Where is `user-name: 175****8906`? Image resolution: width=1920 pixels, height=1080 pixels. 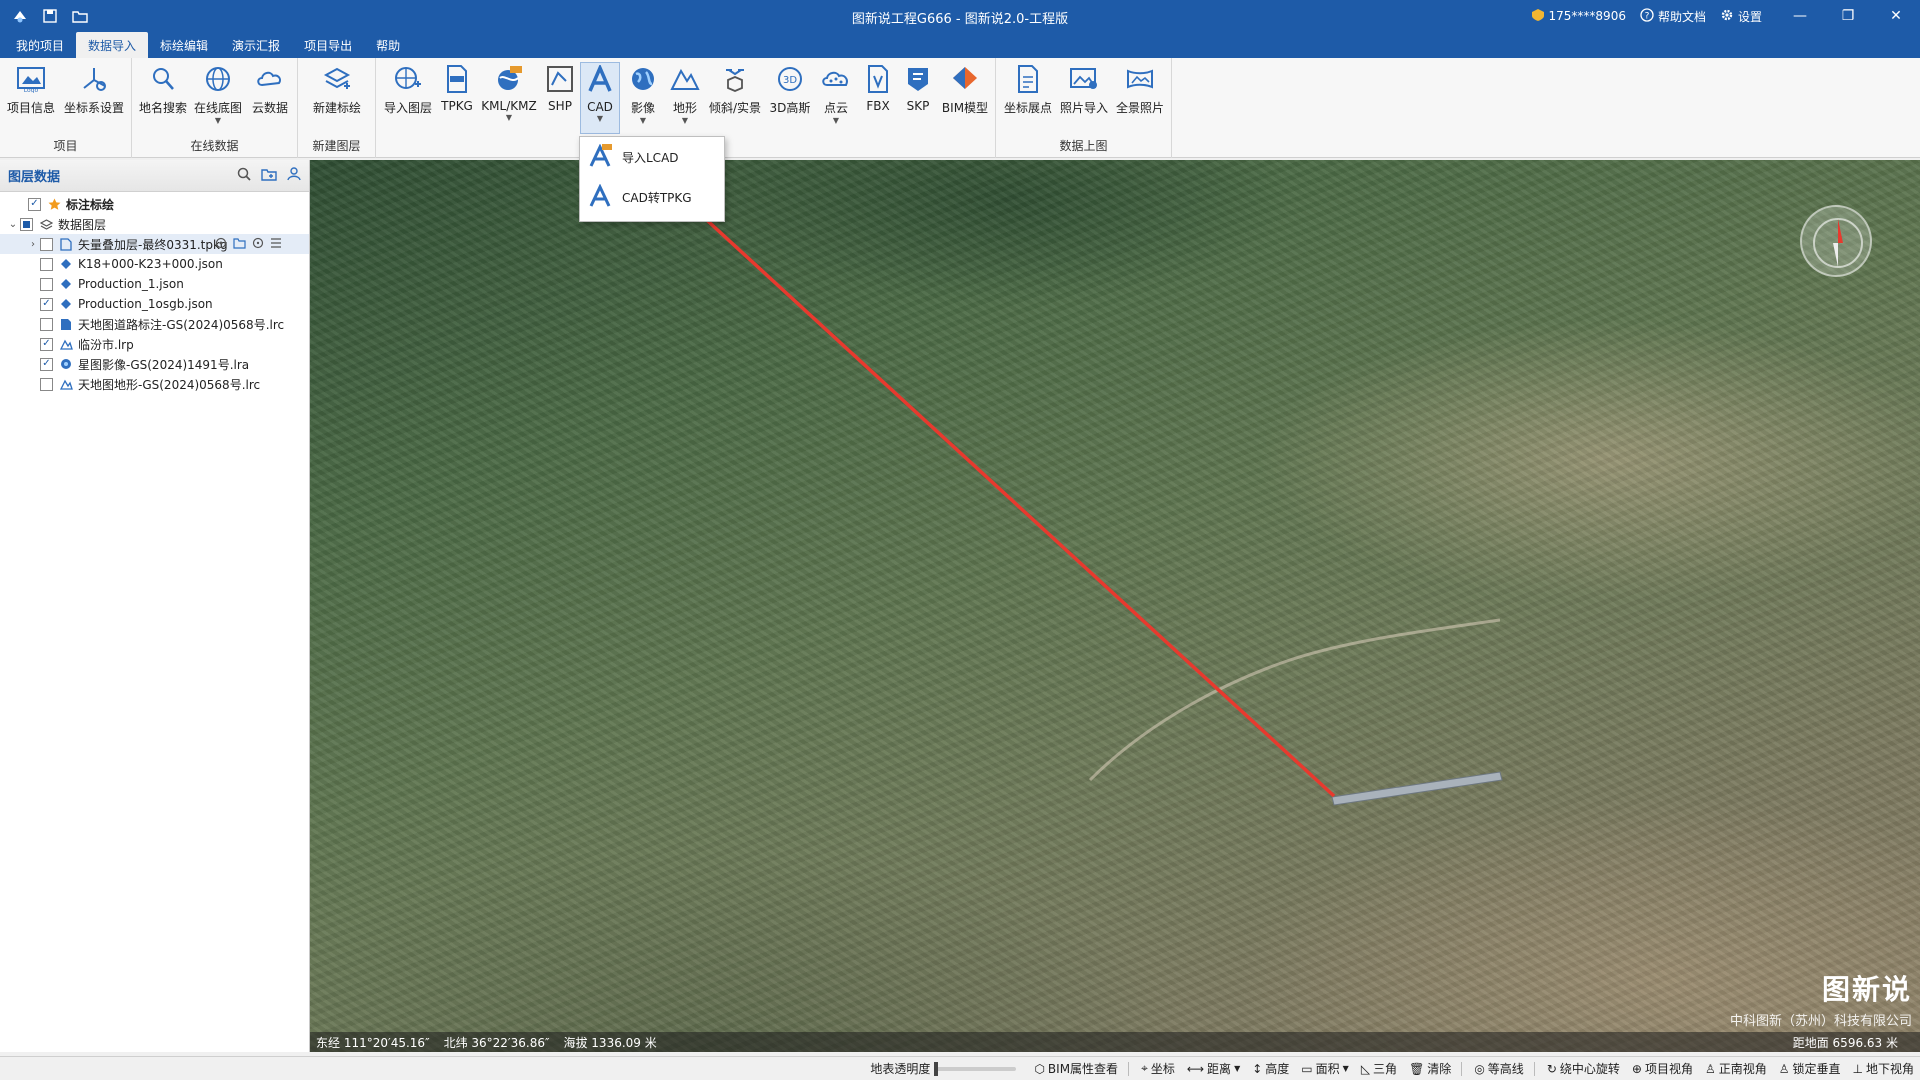
user-name: 175****8906 is located at coordinates (1587, 16).